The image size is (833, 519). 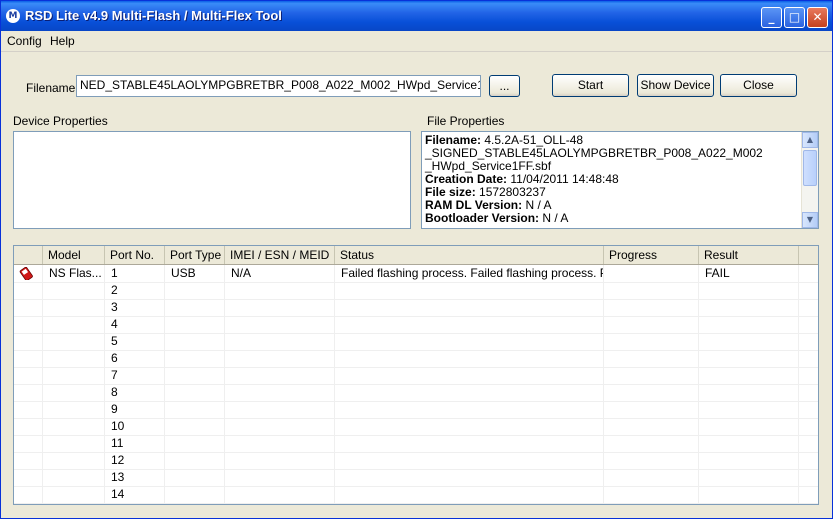 I want to click on device-properties-panel, so click(x=212, y=180).